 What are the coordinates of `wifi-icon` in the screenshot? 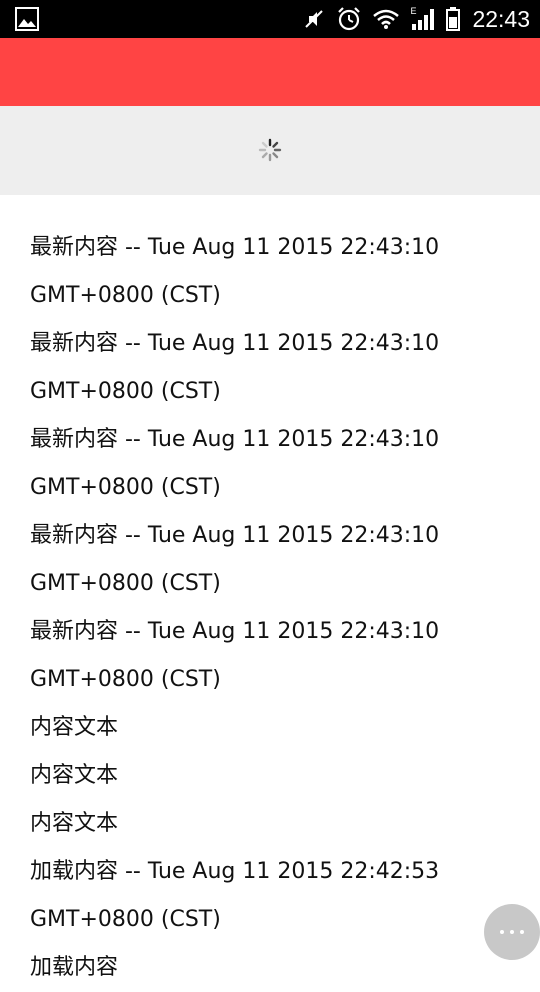 It's located at (386, 19).